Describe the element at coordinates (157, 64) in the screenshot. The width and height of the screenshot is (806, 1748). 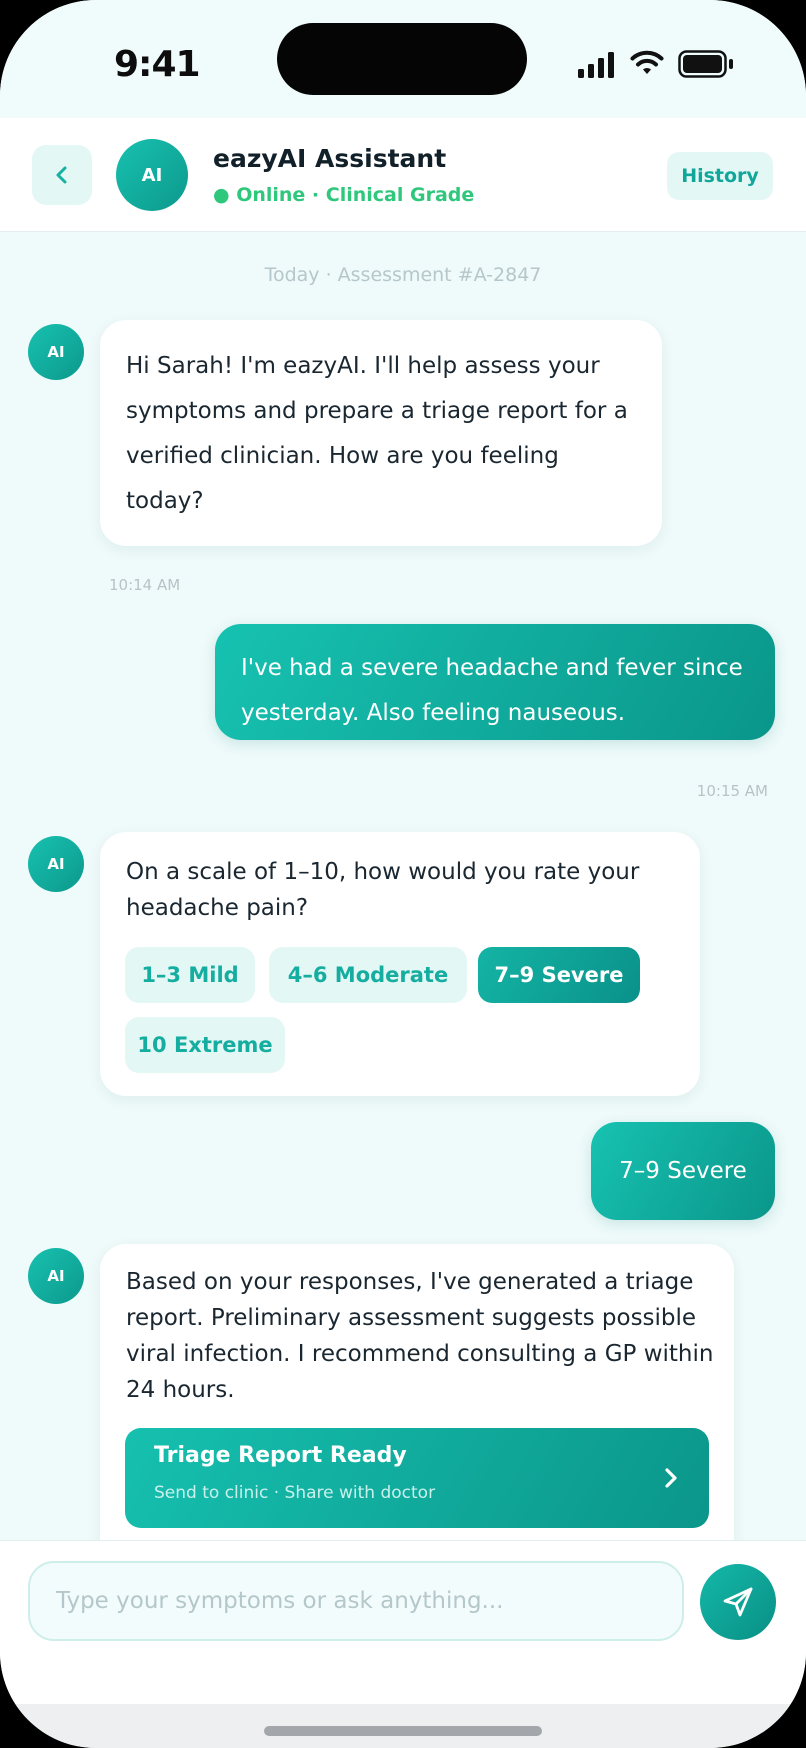
I see `status-time: 9:41` at that location.